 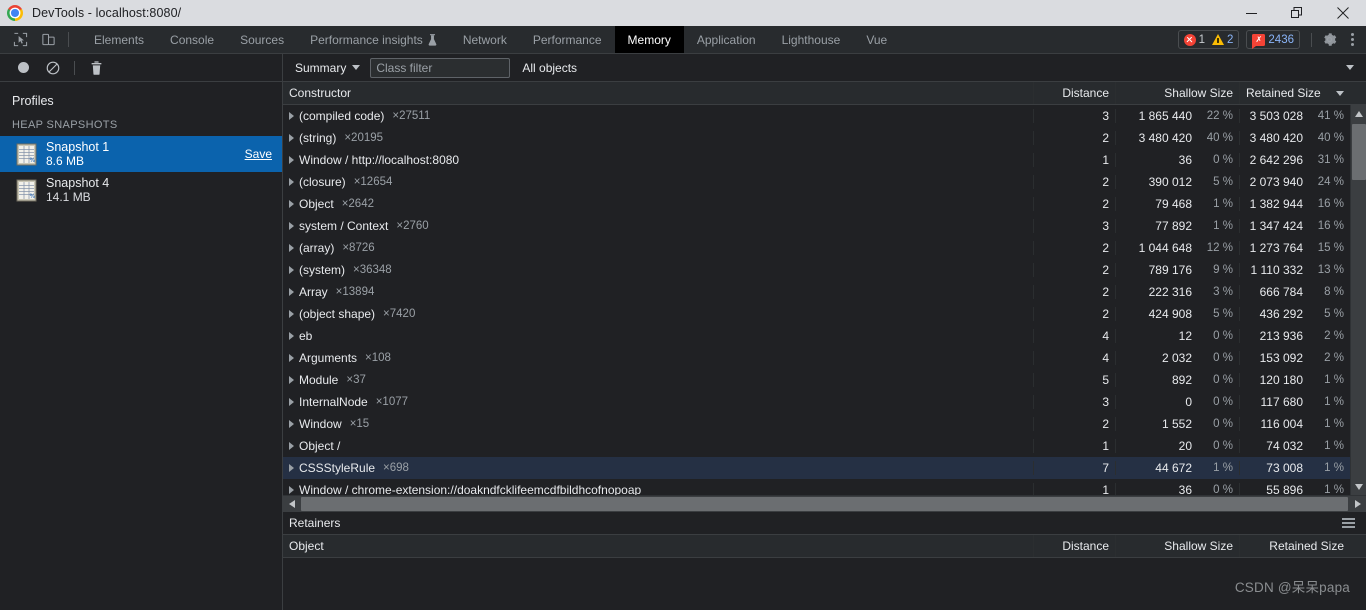 What do you see at coordinates (141, 154) in the screenshot?
I see `snapshot-item-1: % Snapshot 1 8.6 MB Save` at bounding box center [141, 154].